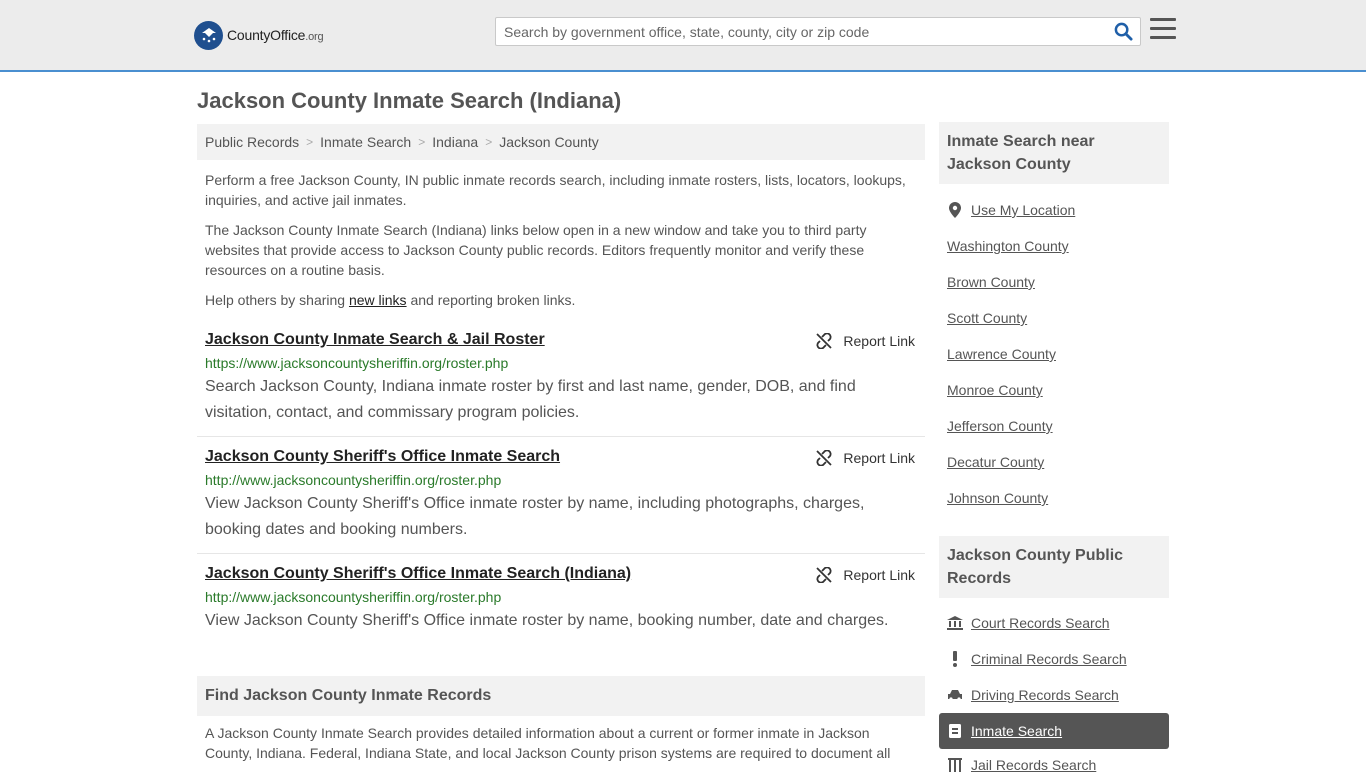 The width and height of the screenshot is (1366, 773). What do you see at coordinates (1000, 426) in the screenshot?
I see `sidebar-county-link: Jefferson County` at bounding box center [1000, 426].